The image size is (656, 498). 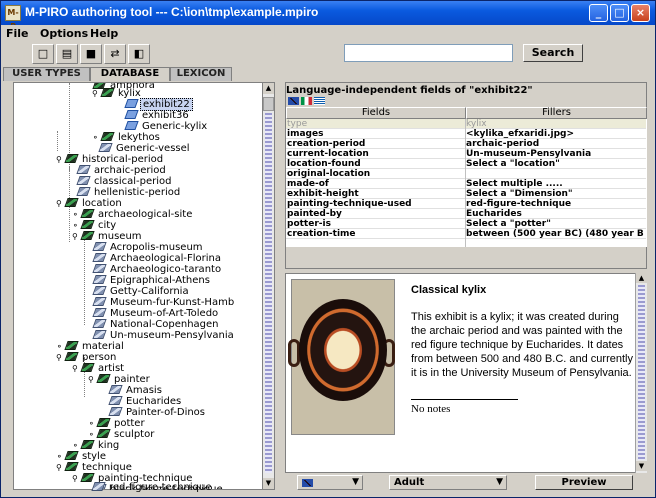 What do you see at coordinates (133, 214) in the screenshot?
I see `tree-node-archaeological-site: ⚬ archaeological-site` at bounding box center [133, 214].